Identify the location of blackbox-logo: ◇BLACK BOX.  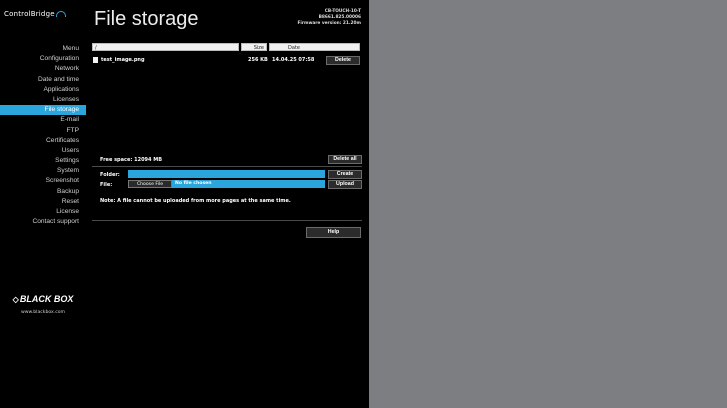
(43, 299).